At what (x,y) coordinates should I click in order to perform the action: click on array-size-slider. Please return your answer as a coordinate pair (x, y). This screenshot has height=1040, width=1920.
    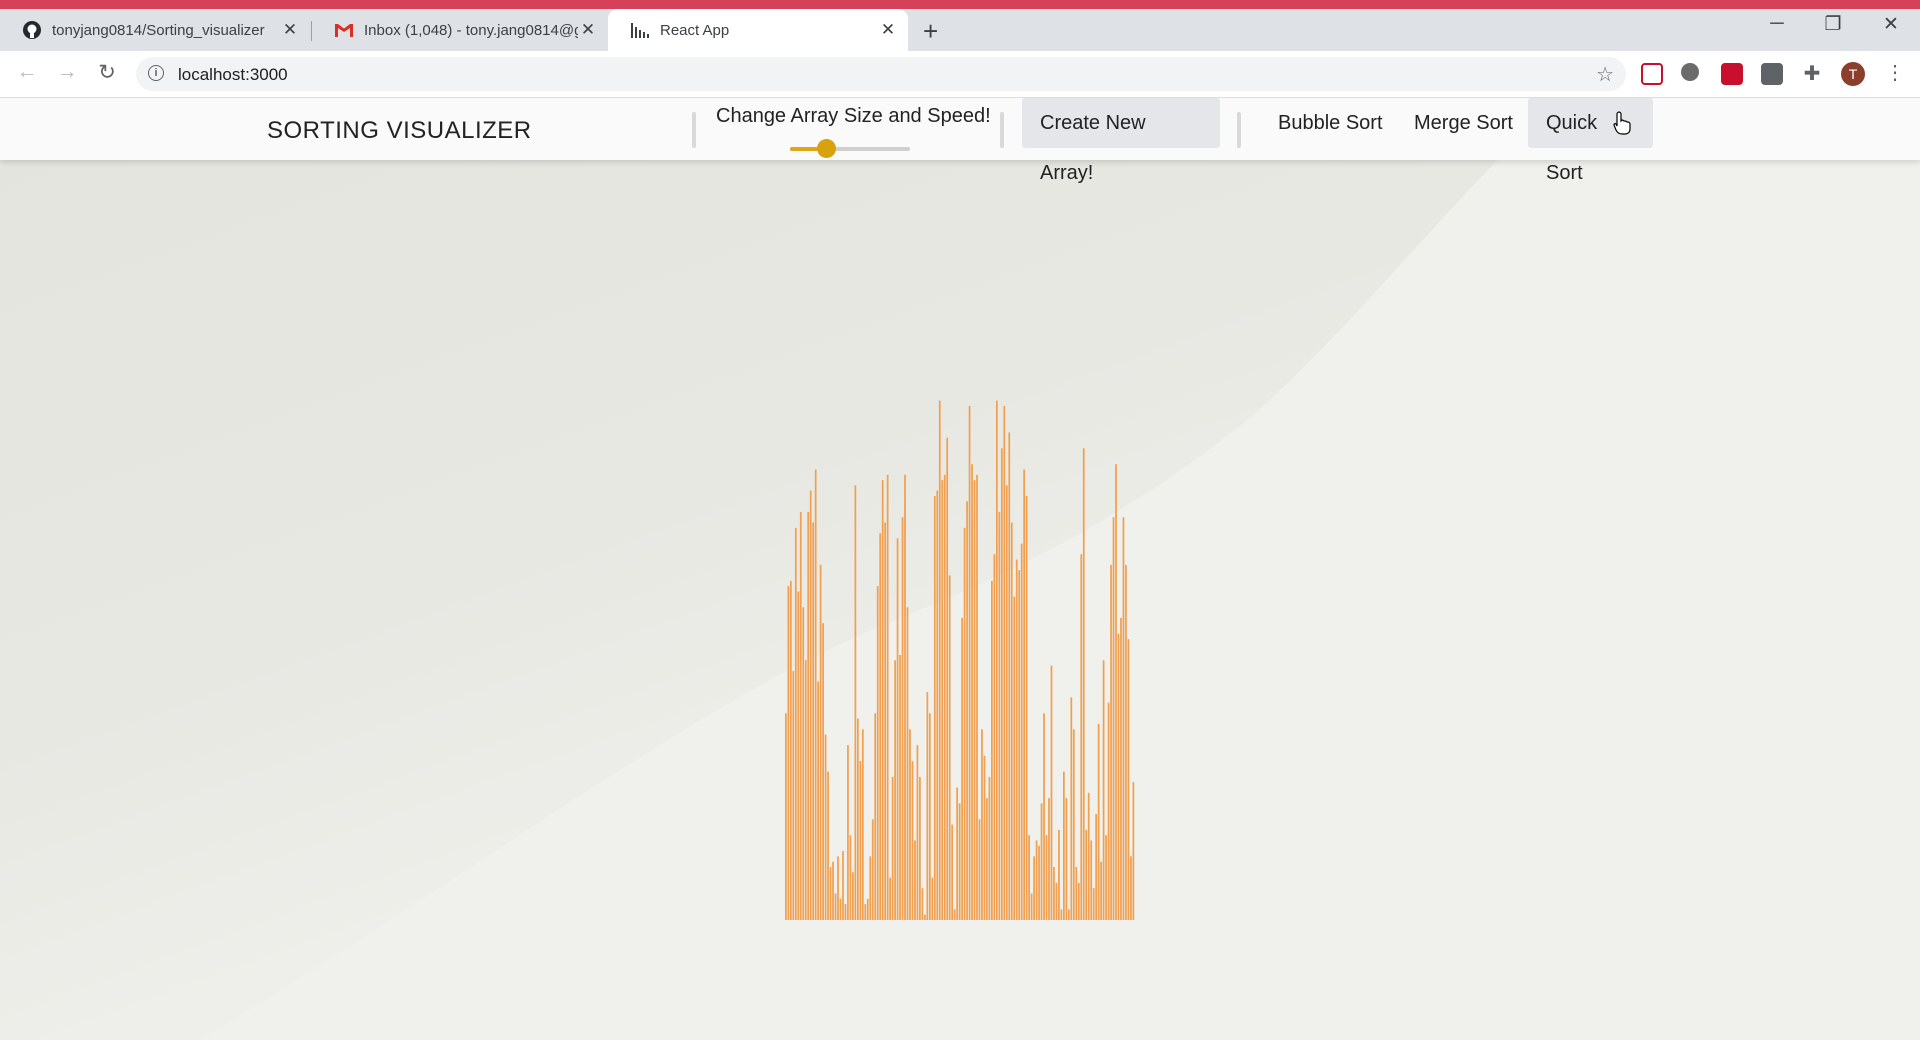
    Looking at the image, I should click on (850, 148).